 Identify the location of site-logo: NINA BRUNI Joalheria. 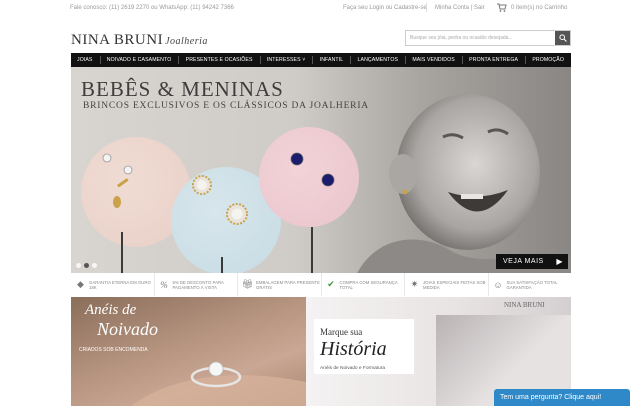
(139, 40).